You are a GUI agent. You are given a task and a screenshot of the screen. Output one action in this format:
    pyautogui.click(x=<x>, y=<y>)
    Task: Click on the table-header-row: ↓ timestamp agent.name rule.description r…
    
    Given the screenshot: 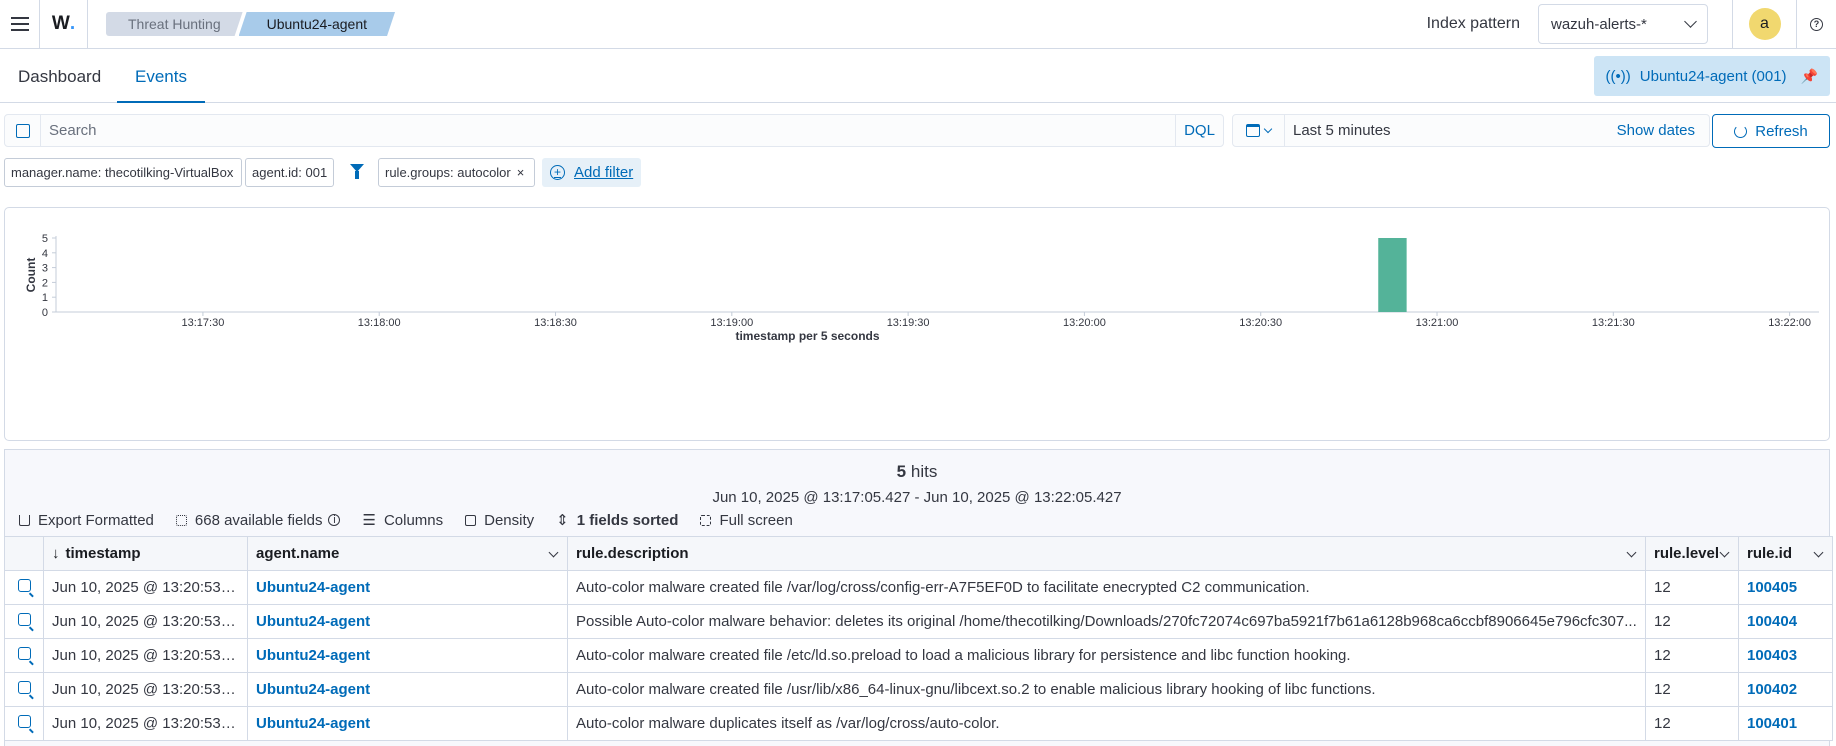 What is the action you would take?
    pyautogui.click(x=918, y=553)
    